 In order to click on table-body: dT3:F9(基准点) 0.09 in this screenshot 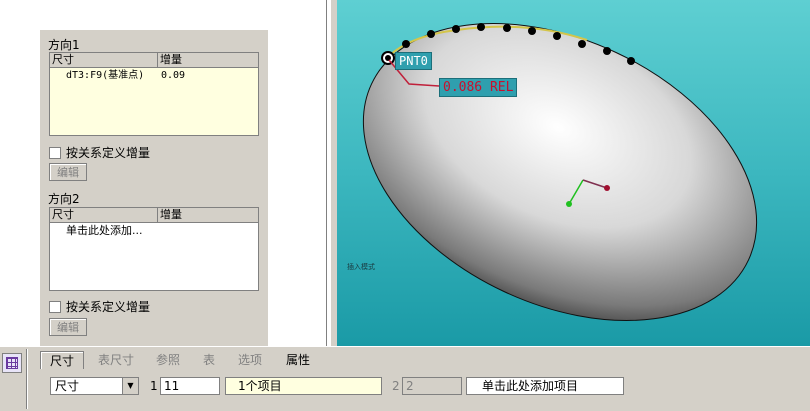, I will do `click(154, 101)`.